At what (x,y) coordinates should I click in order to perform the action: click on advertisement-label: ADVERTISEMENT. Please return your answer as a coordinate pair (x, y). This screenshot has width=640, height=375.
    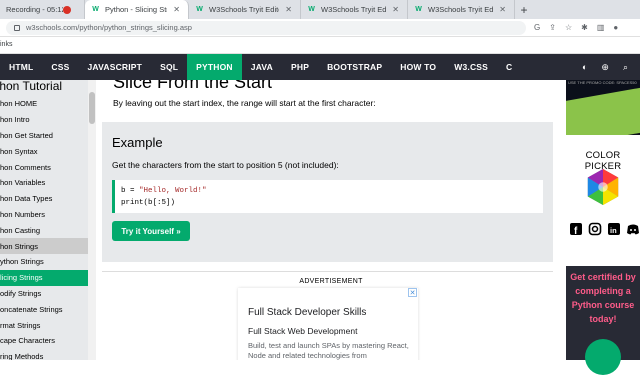
    Looking at the image, I should click on (331, 281).